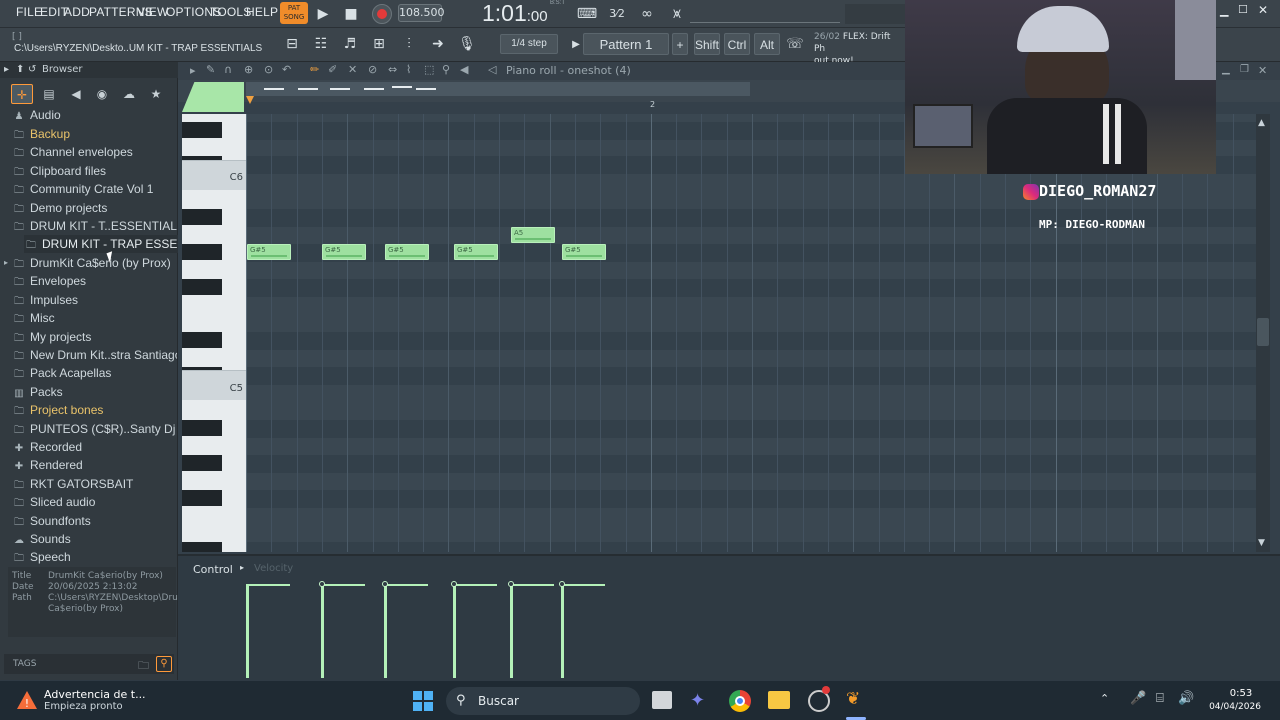 Image resolution: width=1280 pixels, height=720 pixels. I want to click on pattern-selector: Pattern 1, so click(626, 44).